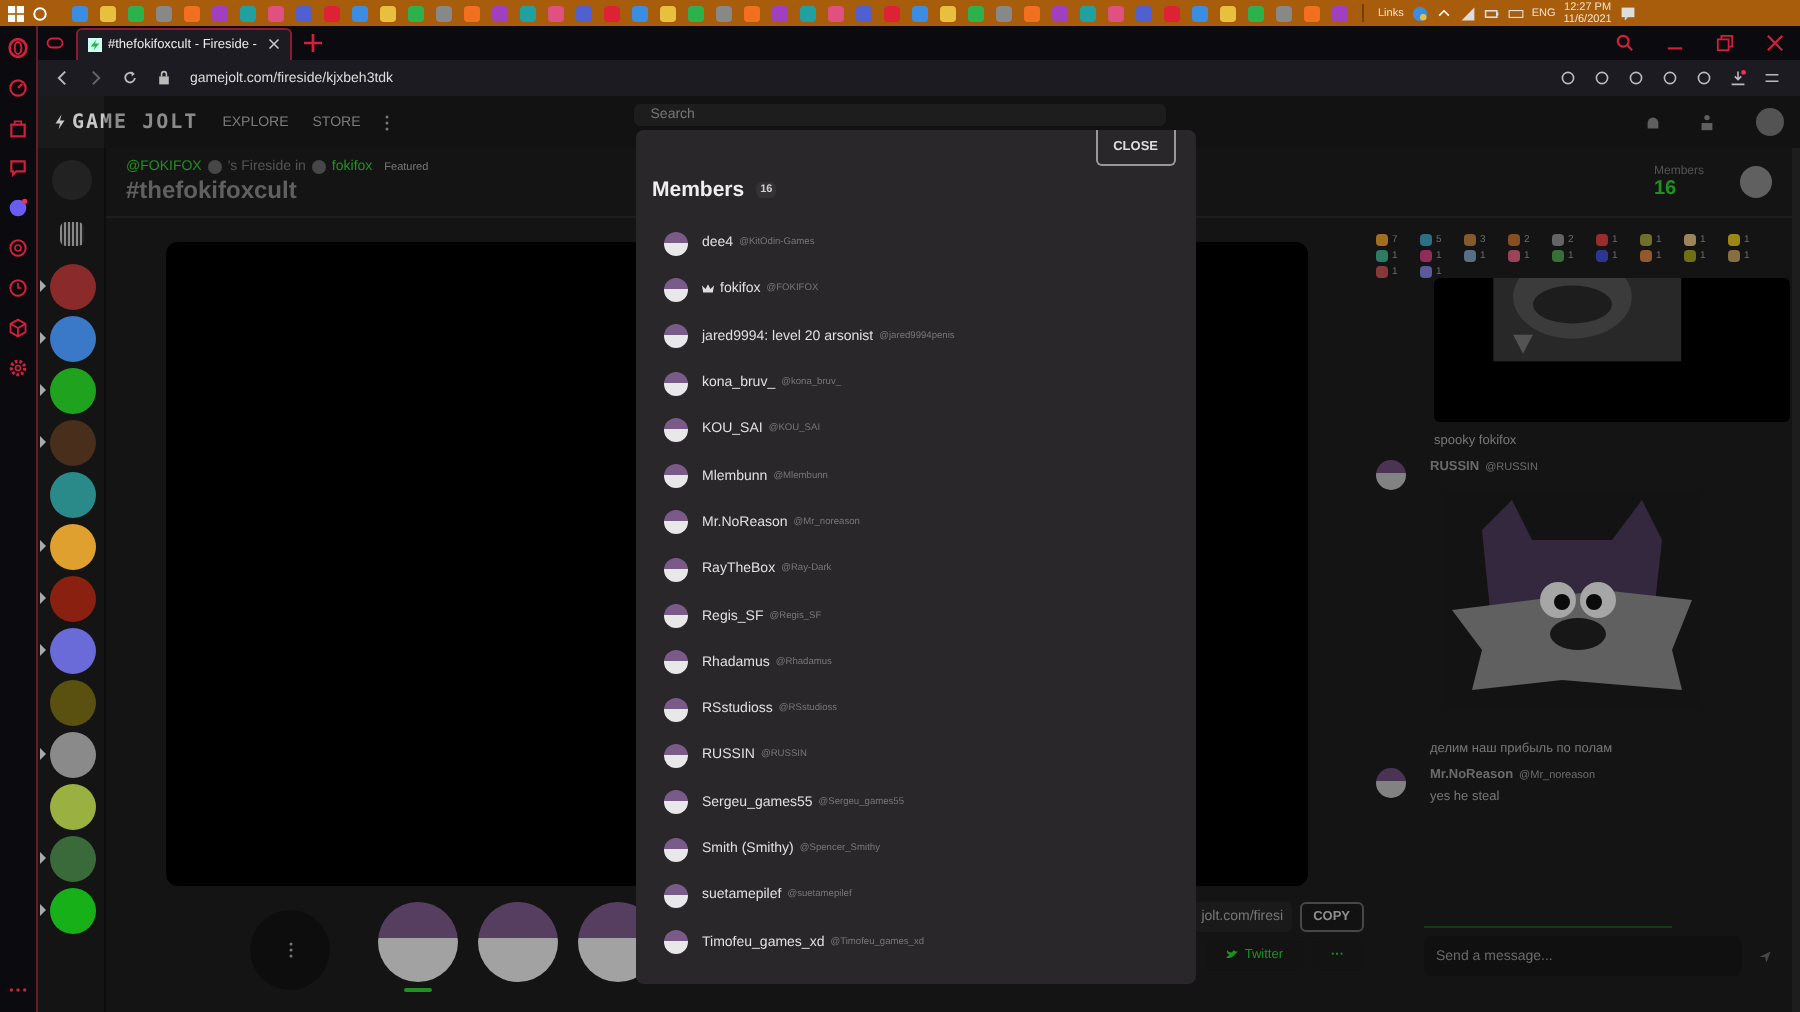 This screenshot has width=1800, height=1012. Describe the element at coordinates (1653, 122) in the screenshot. I see `bell-icon` at that location.